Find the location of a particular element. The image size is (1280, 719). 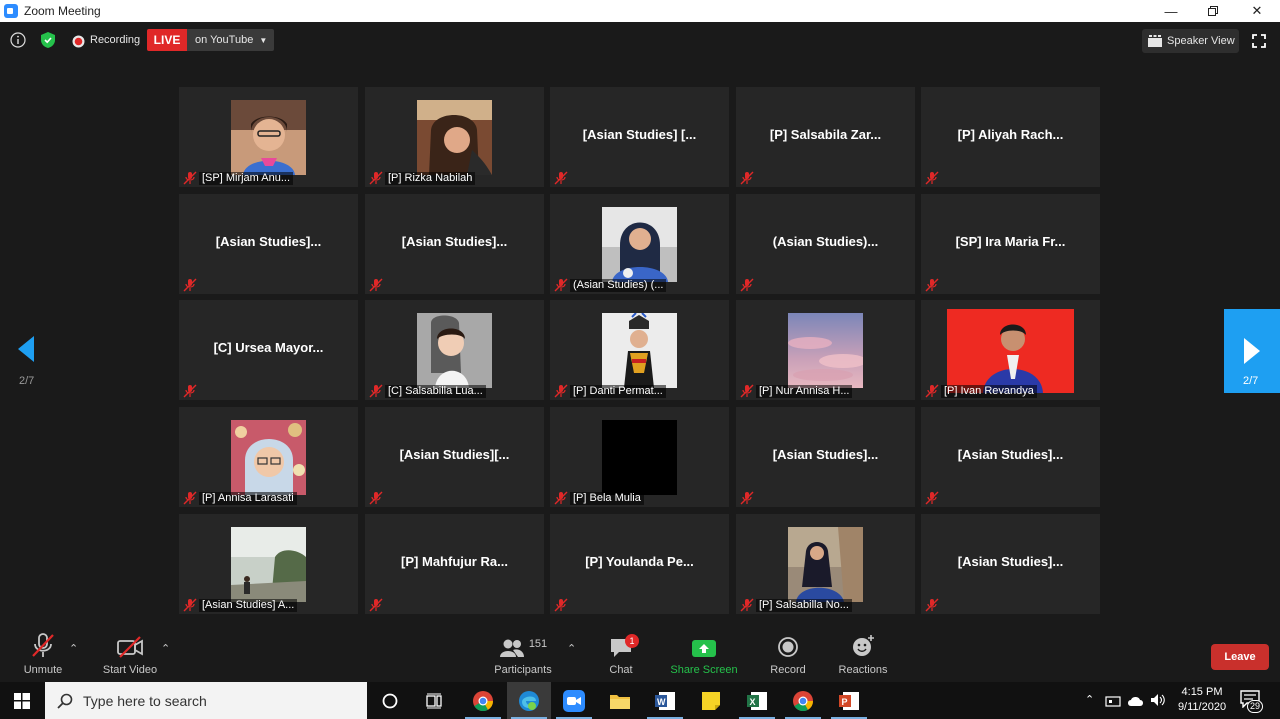

encryption-shield-icon is located at coordinates (48, 40).